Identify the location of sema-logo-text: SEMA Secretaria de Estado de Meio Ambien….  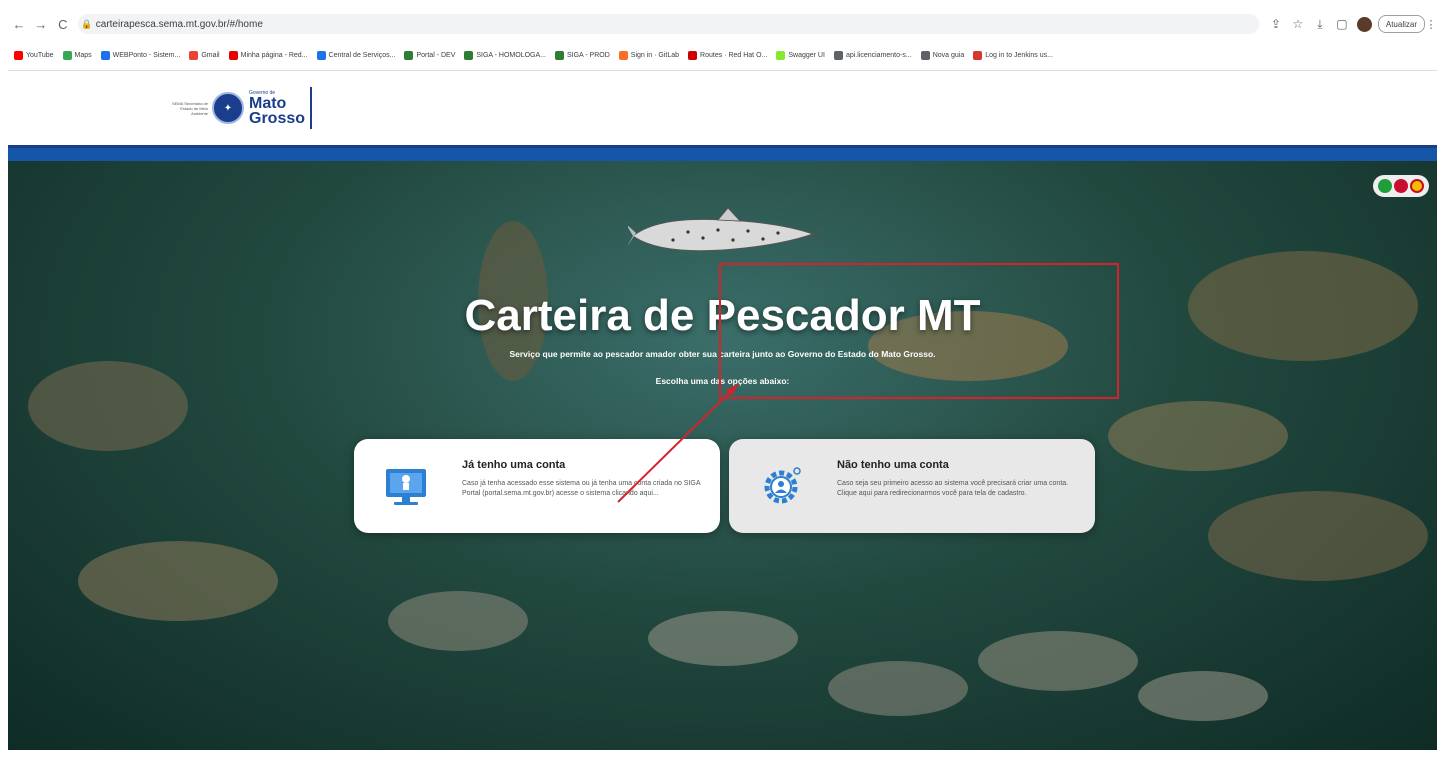
(189, 108).